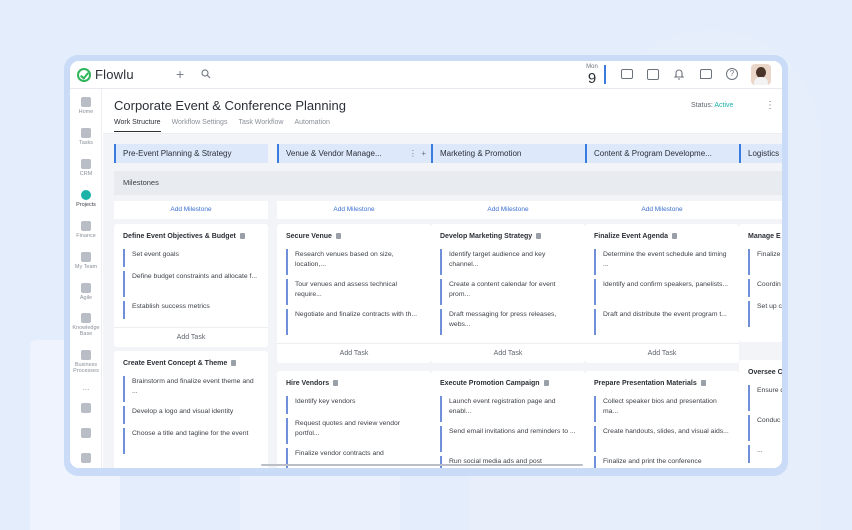  Describe the element at coordinates (260, 125) in the screenshot. I see `tab-task-workflow: Task Workflow` at that location.